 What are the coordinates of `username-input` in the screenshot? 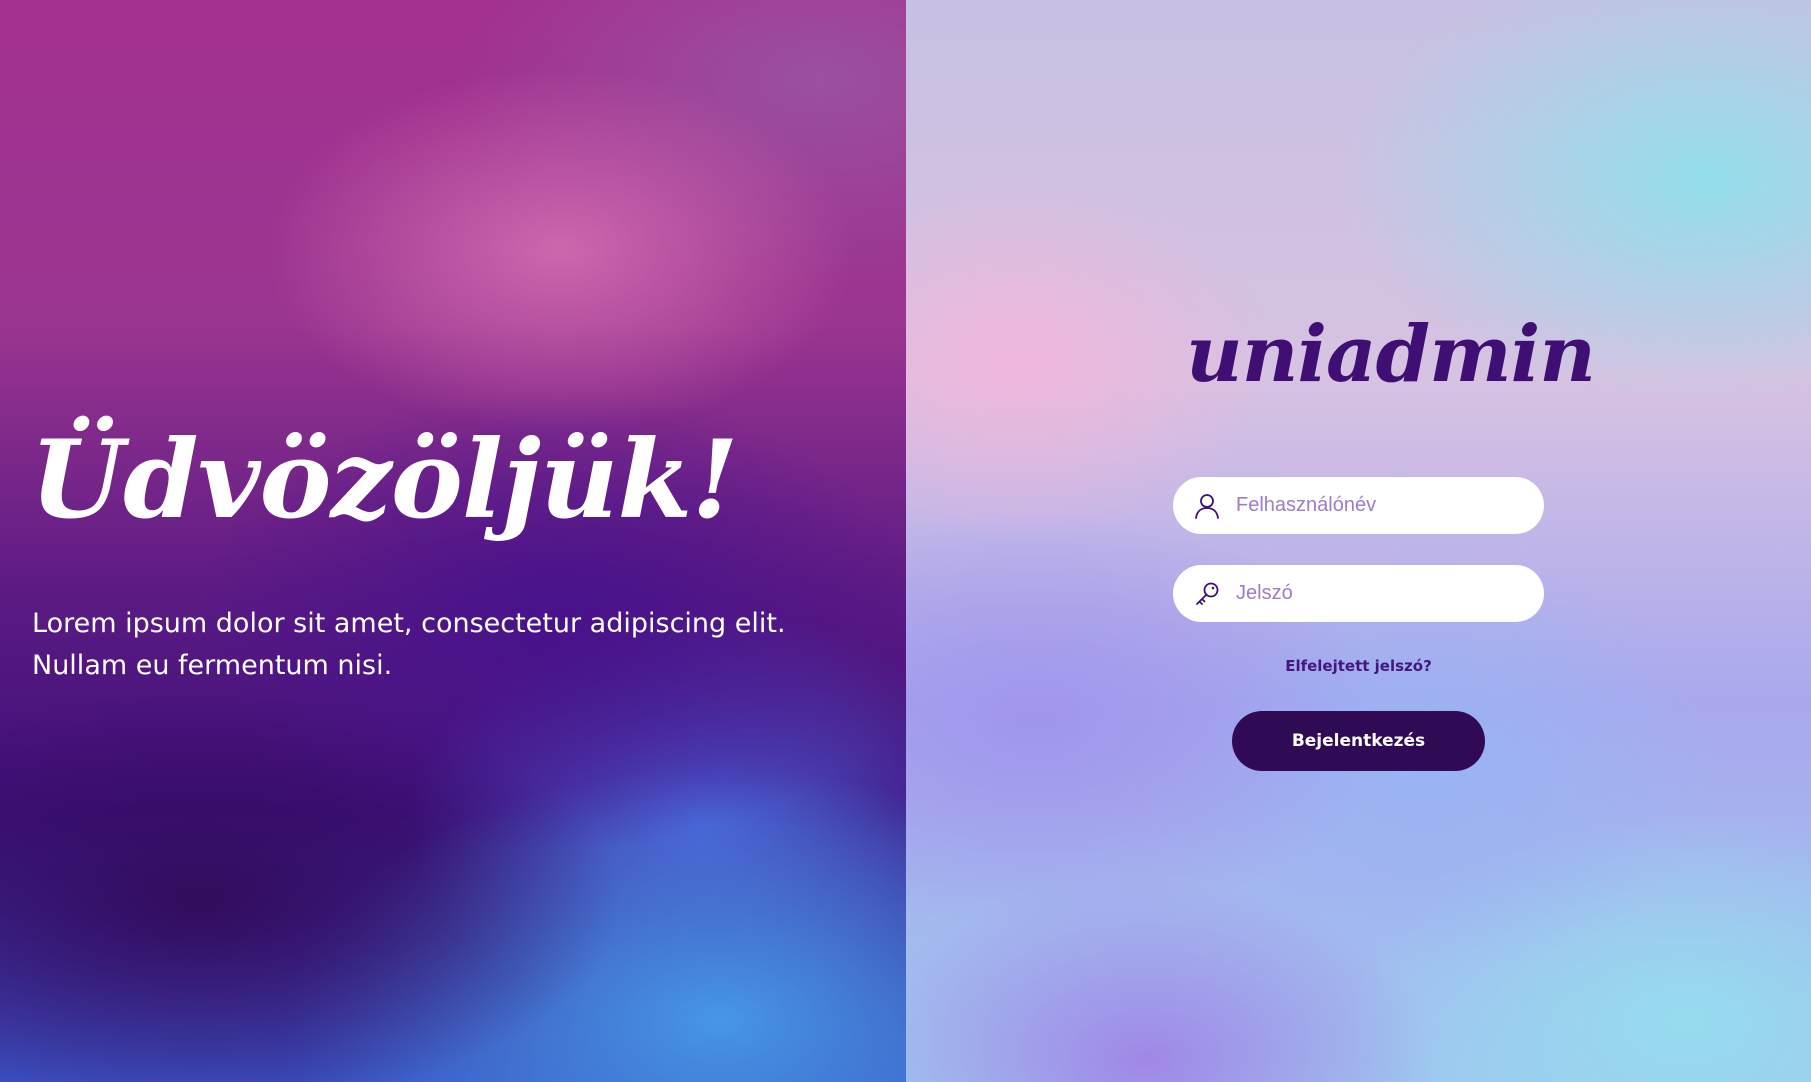 It's located at (1381, 505).